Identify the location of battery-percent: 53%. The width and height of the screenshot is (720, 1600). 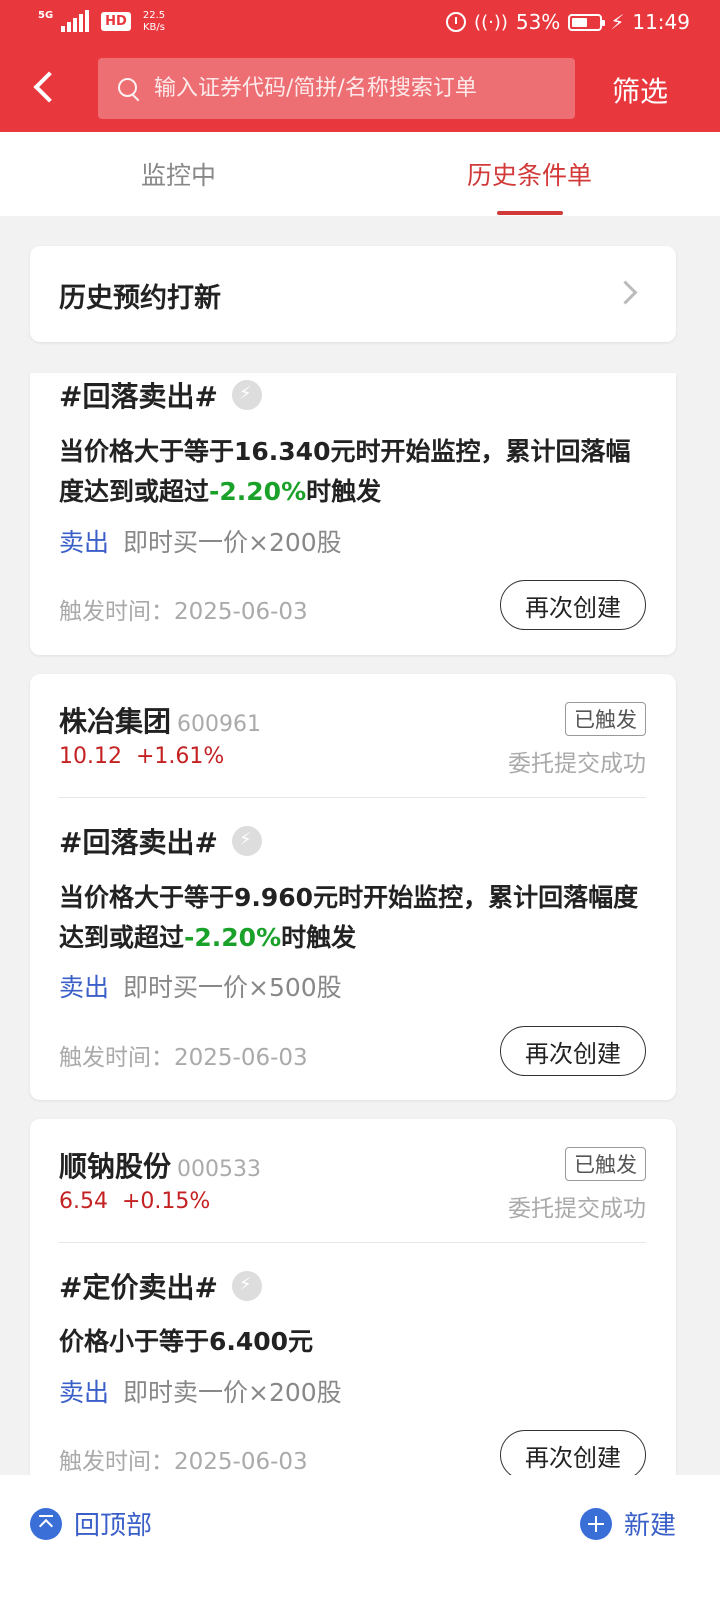
(538, 22).